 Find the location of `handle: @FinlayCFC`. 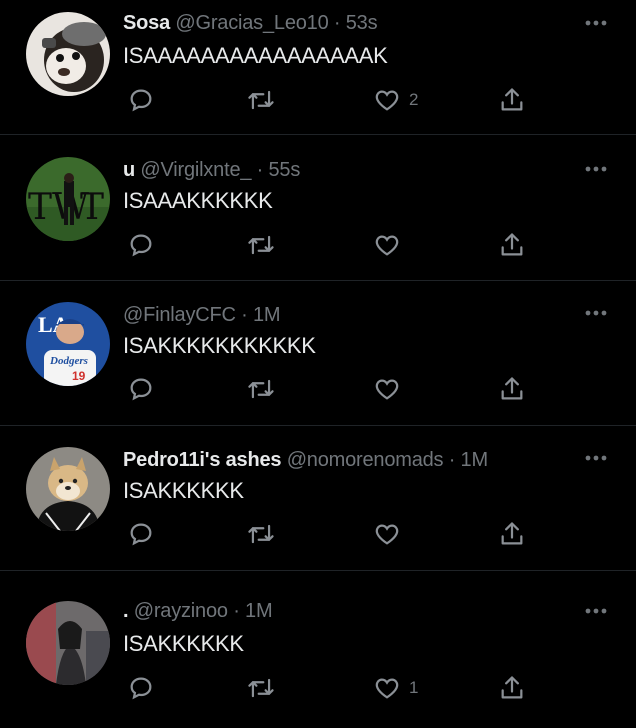

handle: @FinlayCFC is located at coordinates (179, 315).